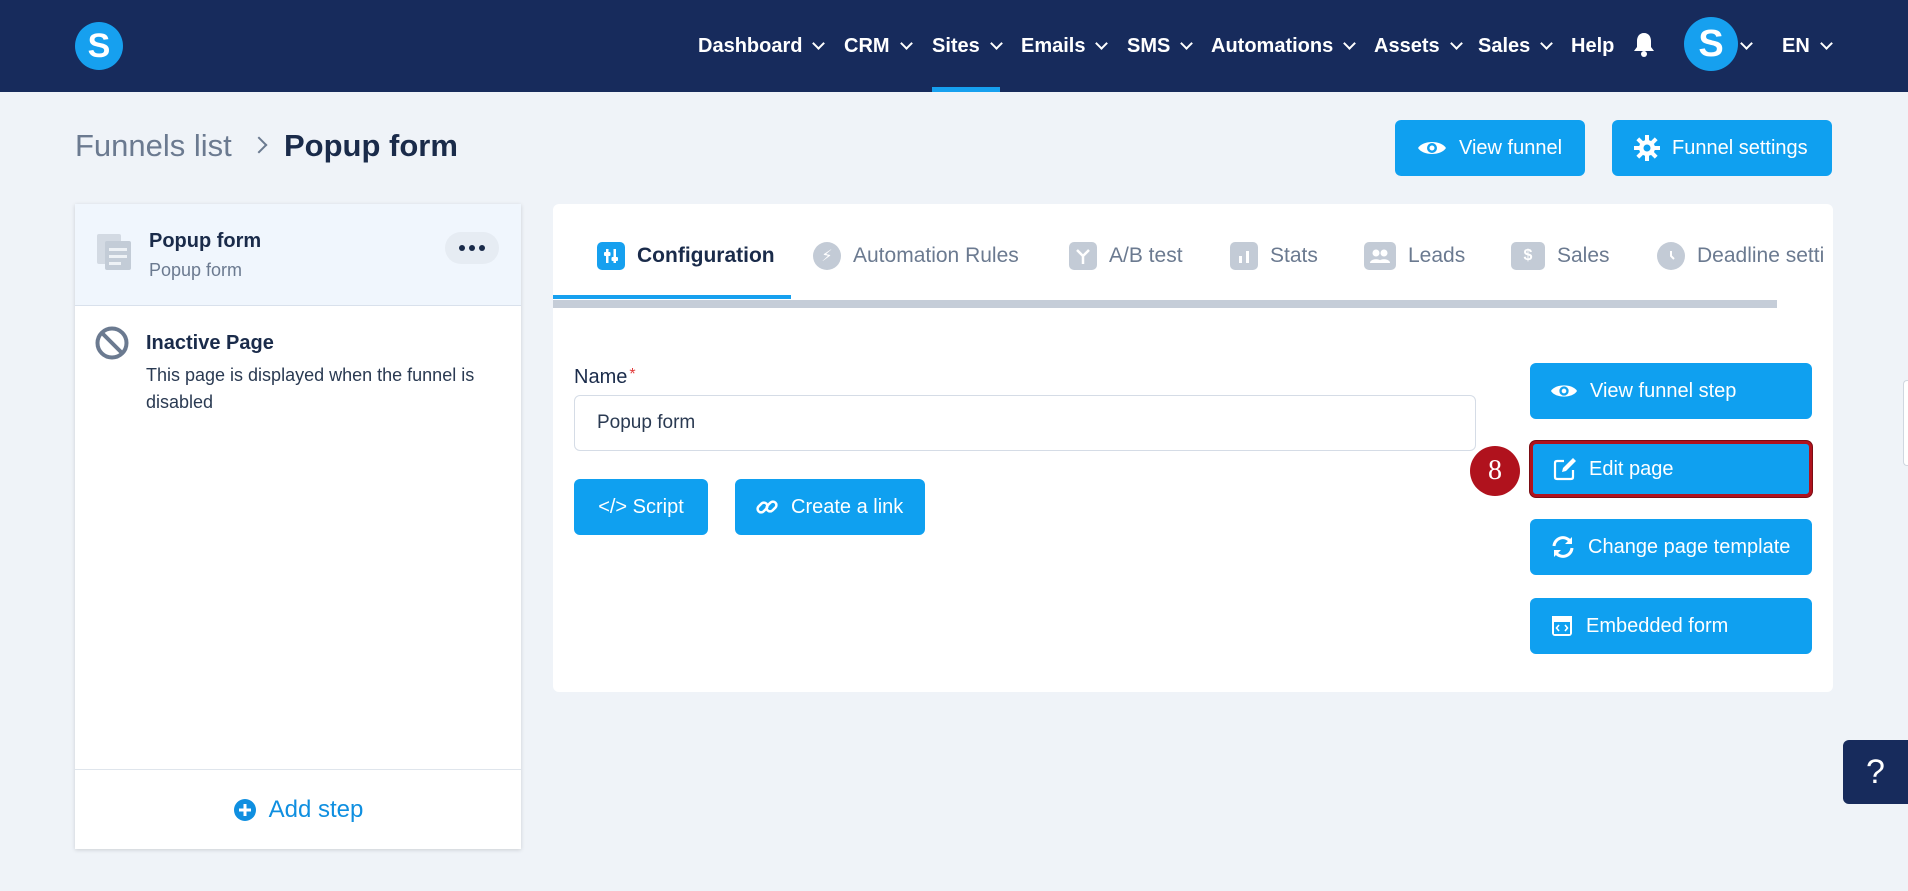 Image resolution: width=1908 pixels, height=891 pixels. Describe the element at coordinates (371, 145) in the screenshot. I see `page-title: Popup form` at that location.